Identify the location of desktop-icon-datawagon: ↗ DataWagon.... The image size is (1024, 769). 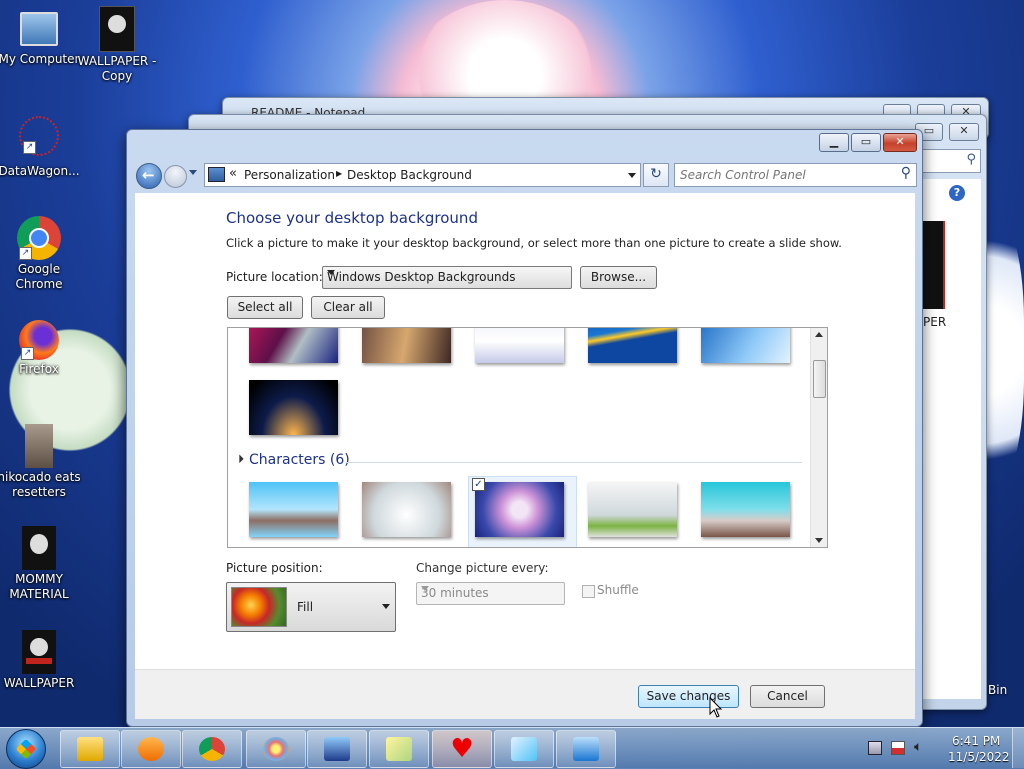
(42, 147).